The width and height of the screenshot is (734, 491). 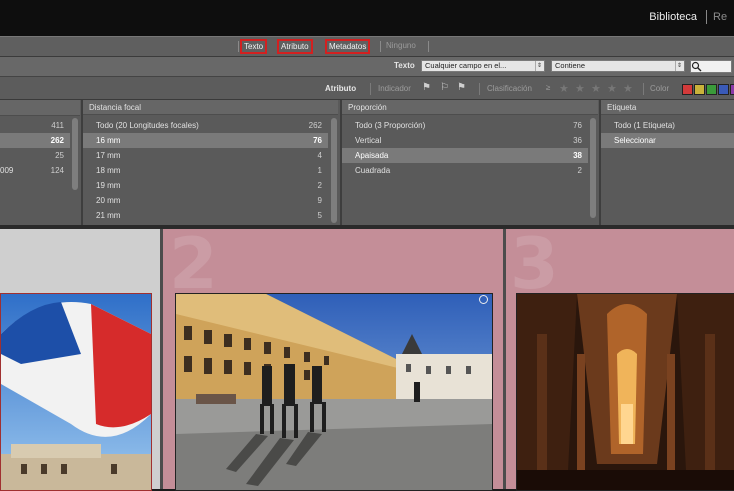 What do you see at coordinates (465, 140) in the screenshot?
I see `list-item: Vertical 36` at bounding box center [465, 140].